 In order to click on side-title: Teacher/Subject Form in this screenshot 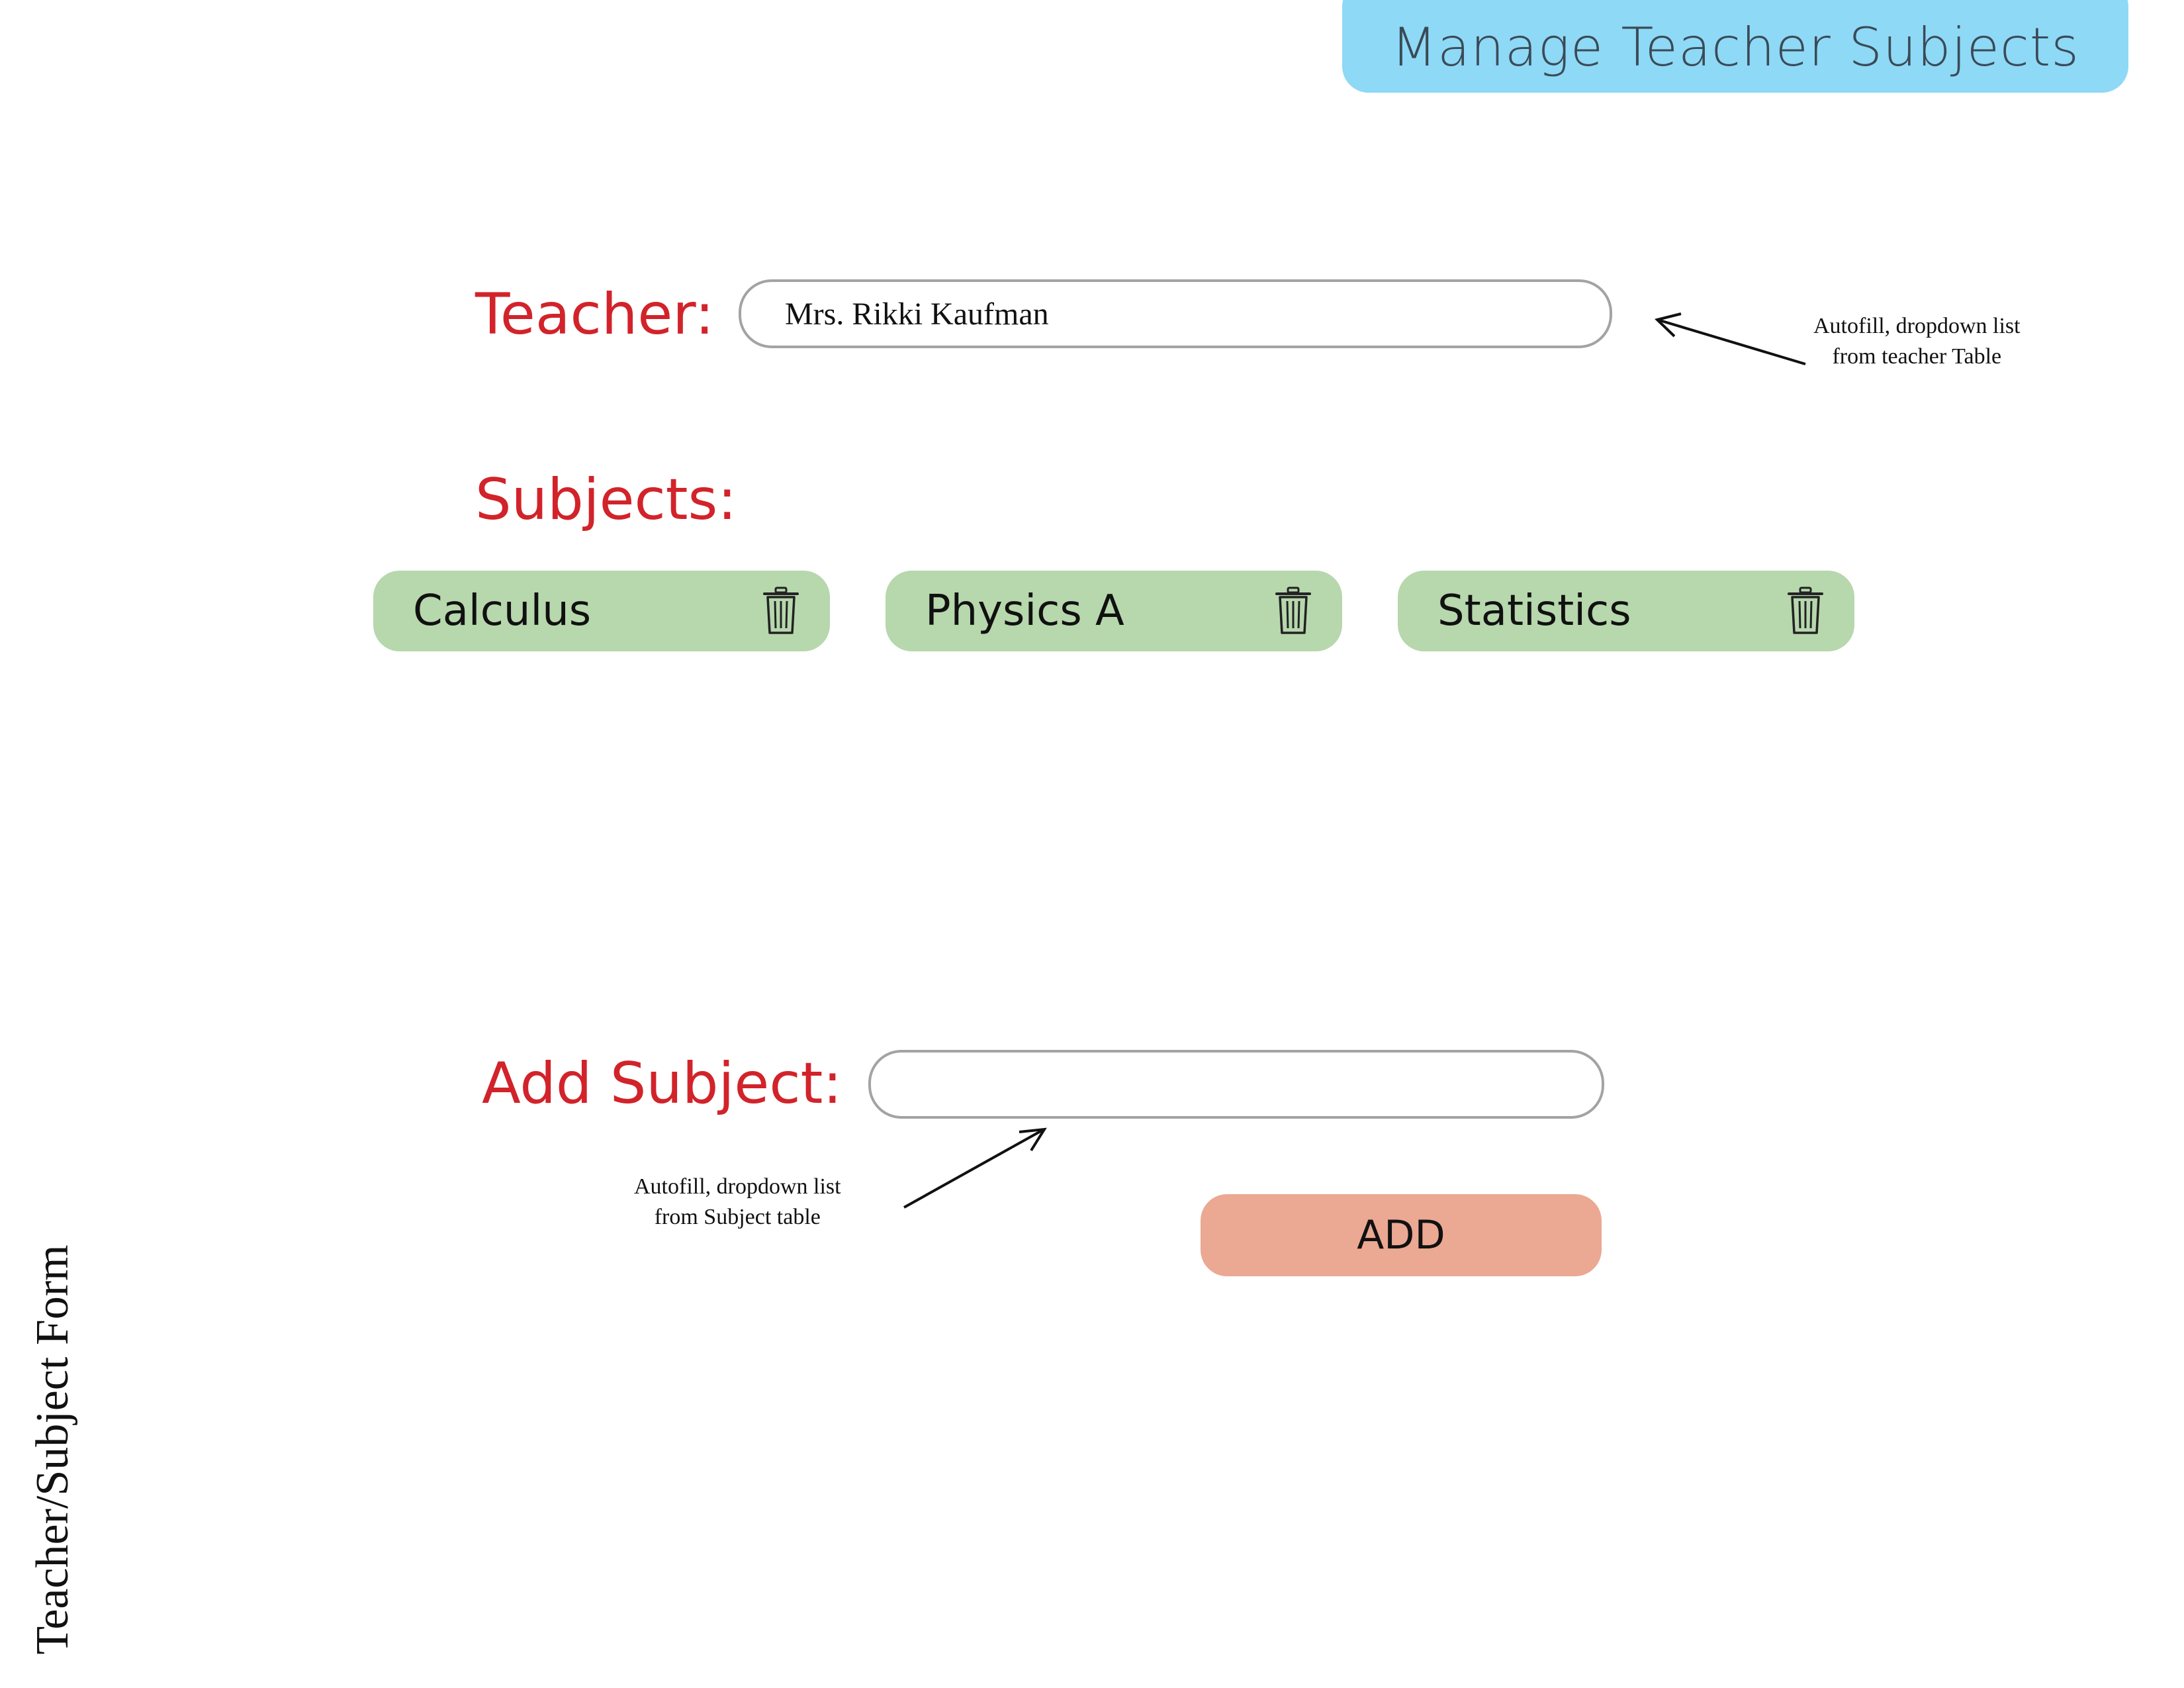, I will do `click(53, 1449)`.